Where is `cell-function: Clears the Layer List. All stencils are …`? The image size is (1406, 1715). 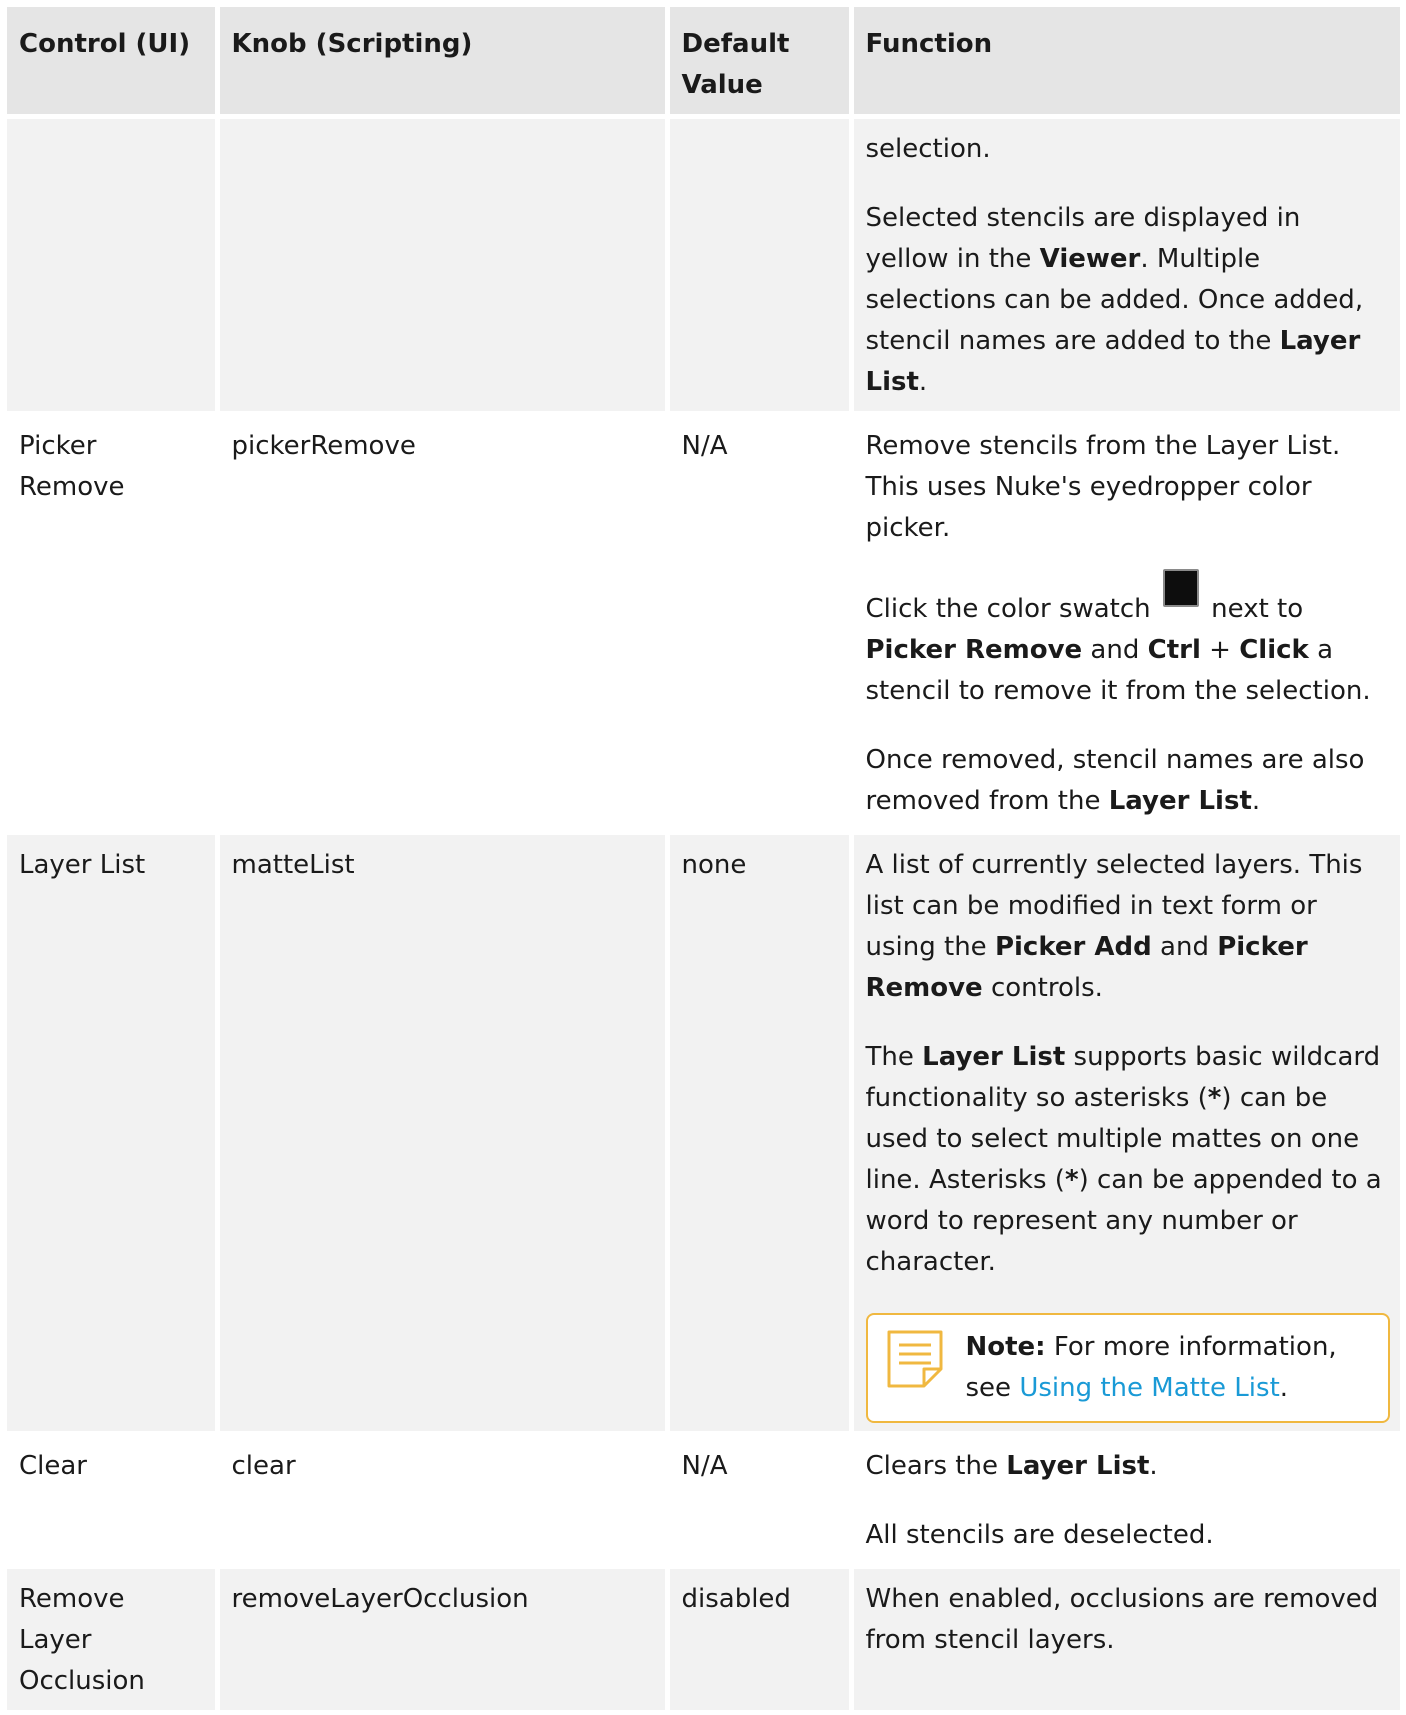
cell-function: Clears the Layer List. All stencils are … is located at coordinates (1125, 1501).